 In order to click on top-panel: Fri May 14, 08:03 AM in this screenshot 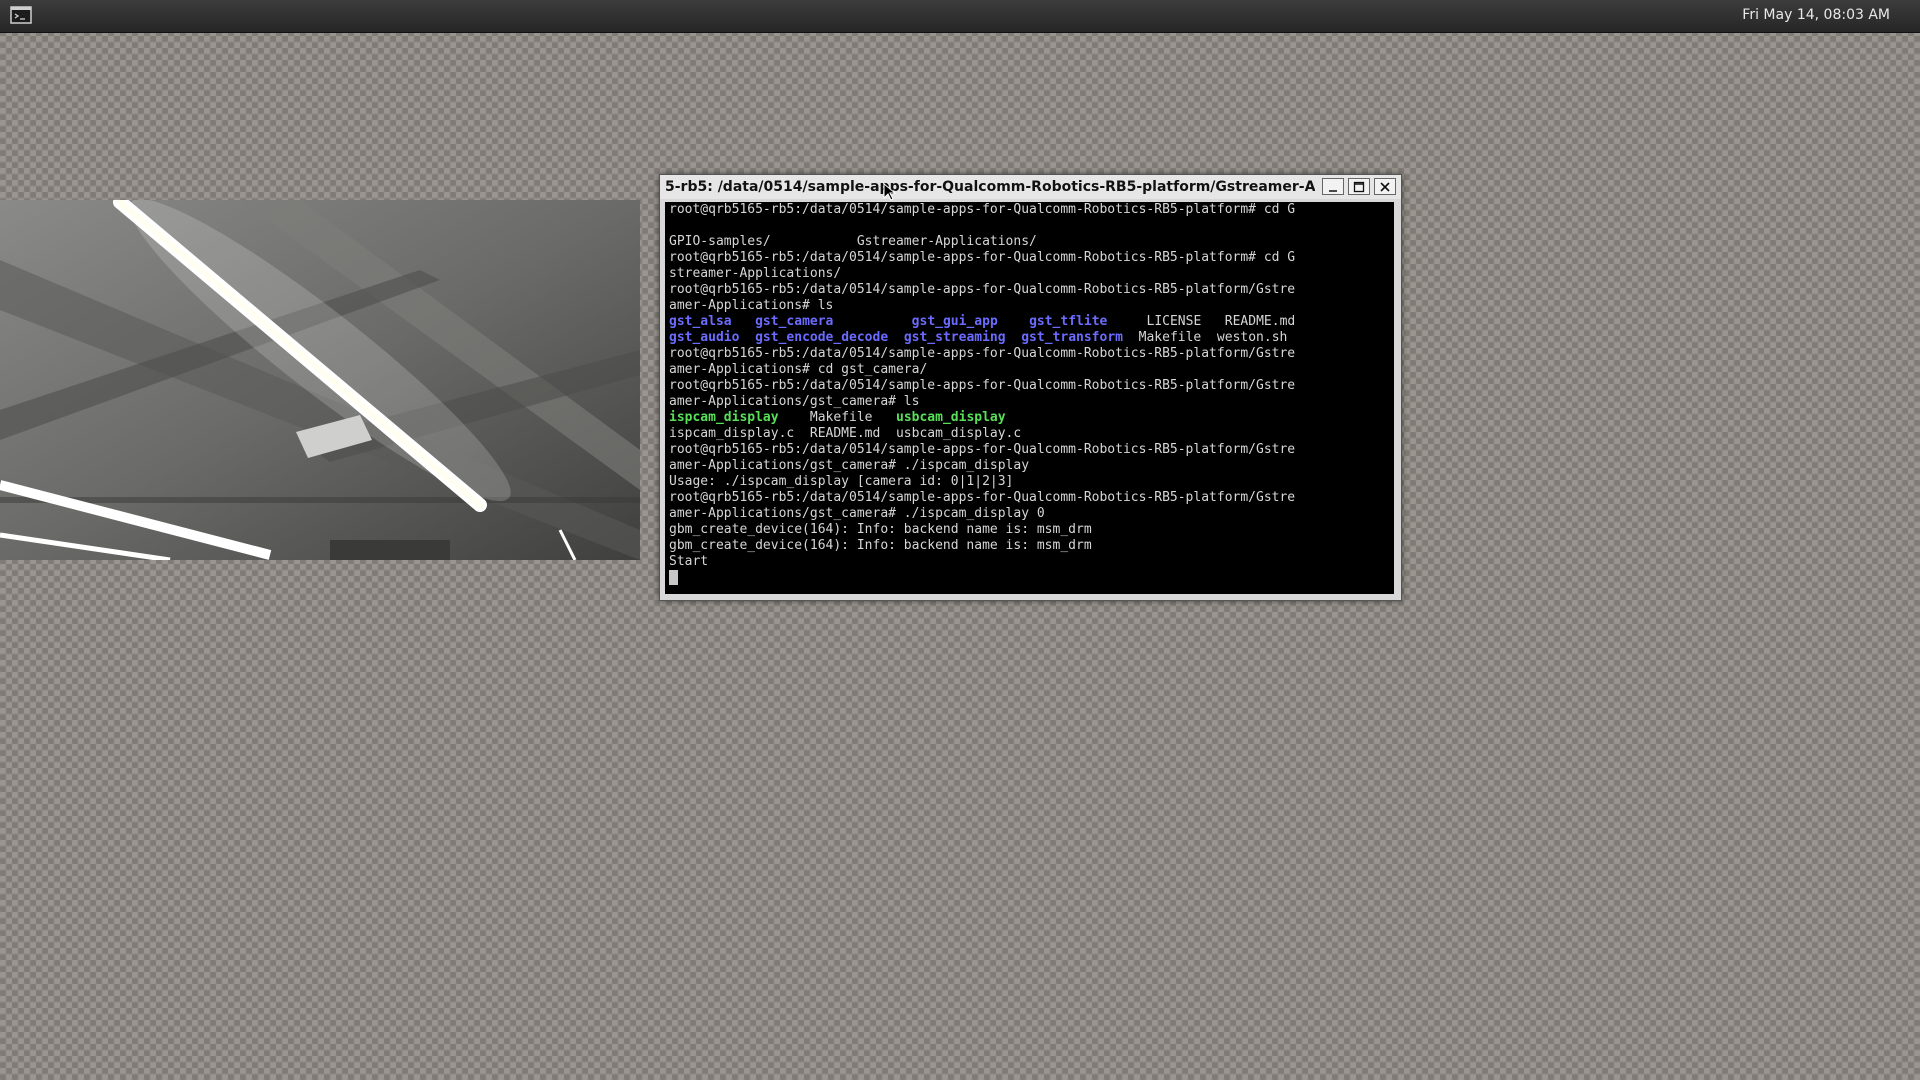, I will do `click(960, 16)`.